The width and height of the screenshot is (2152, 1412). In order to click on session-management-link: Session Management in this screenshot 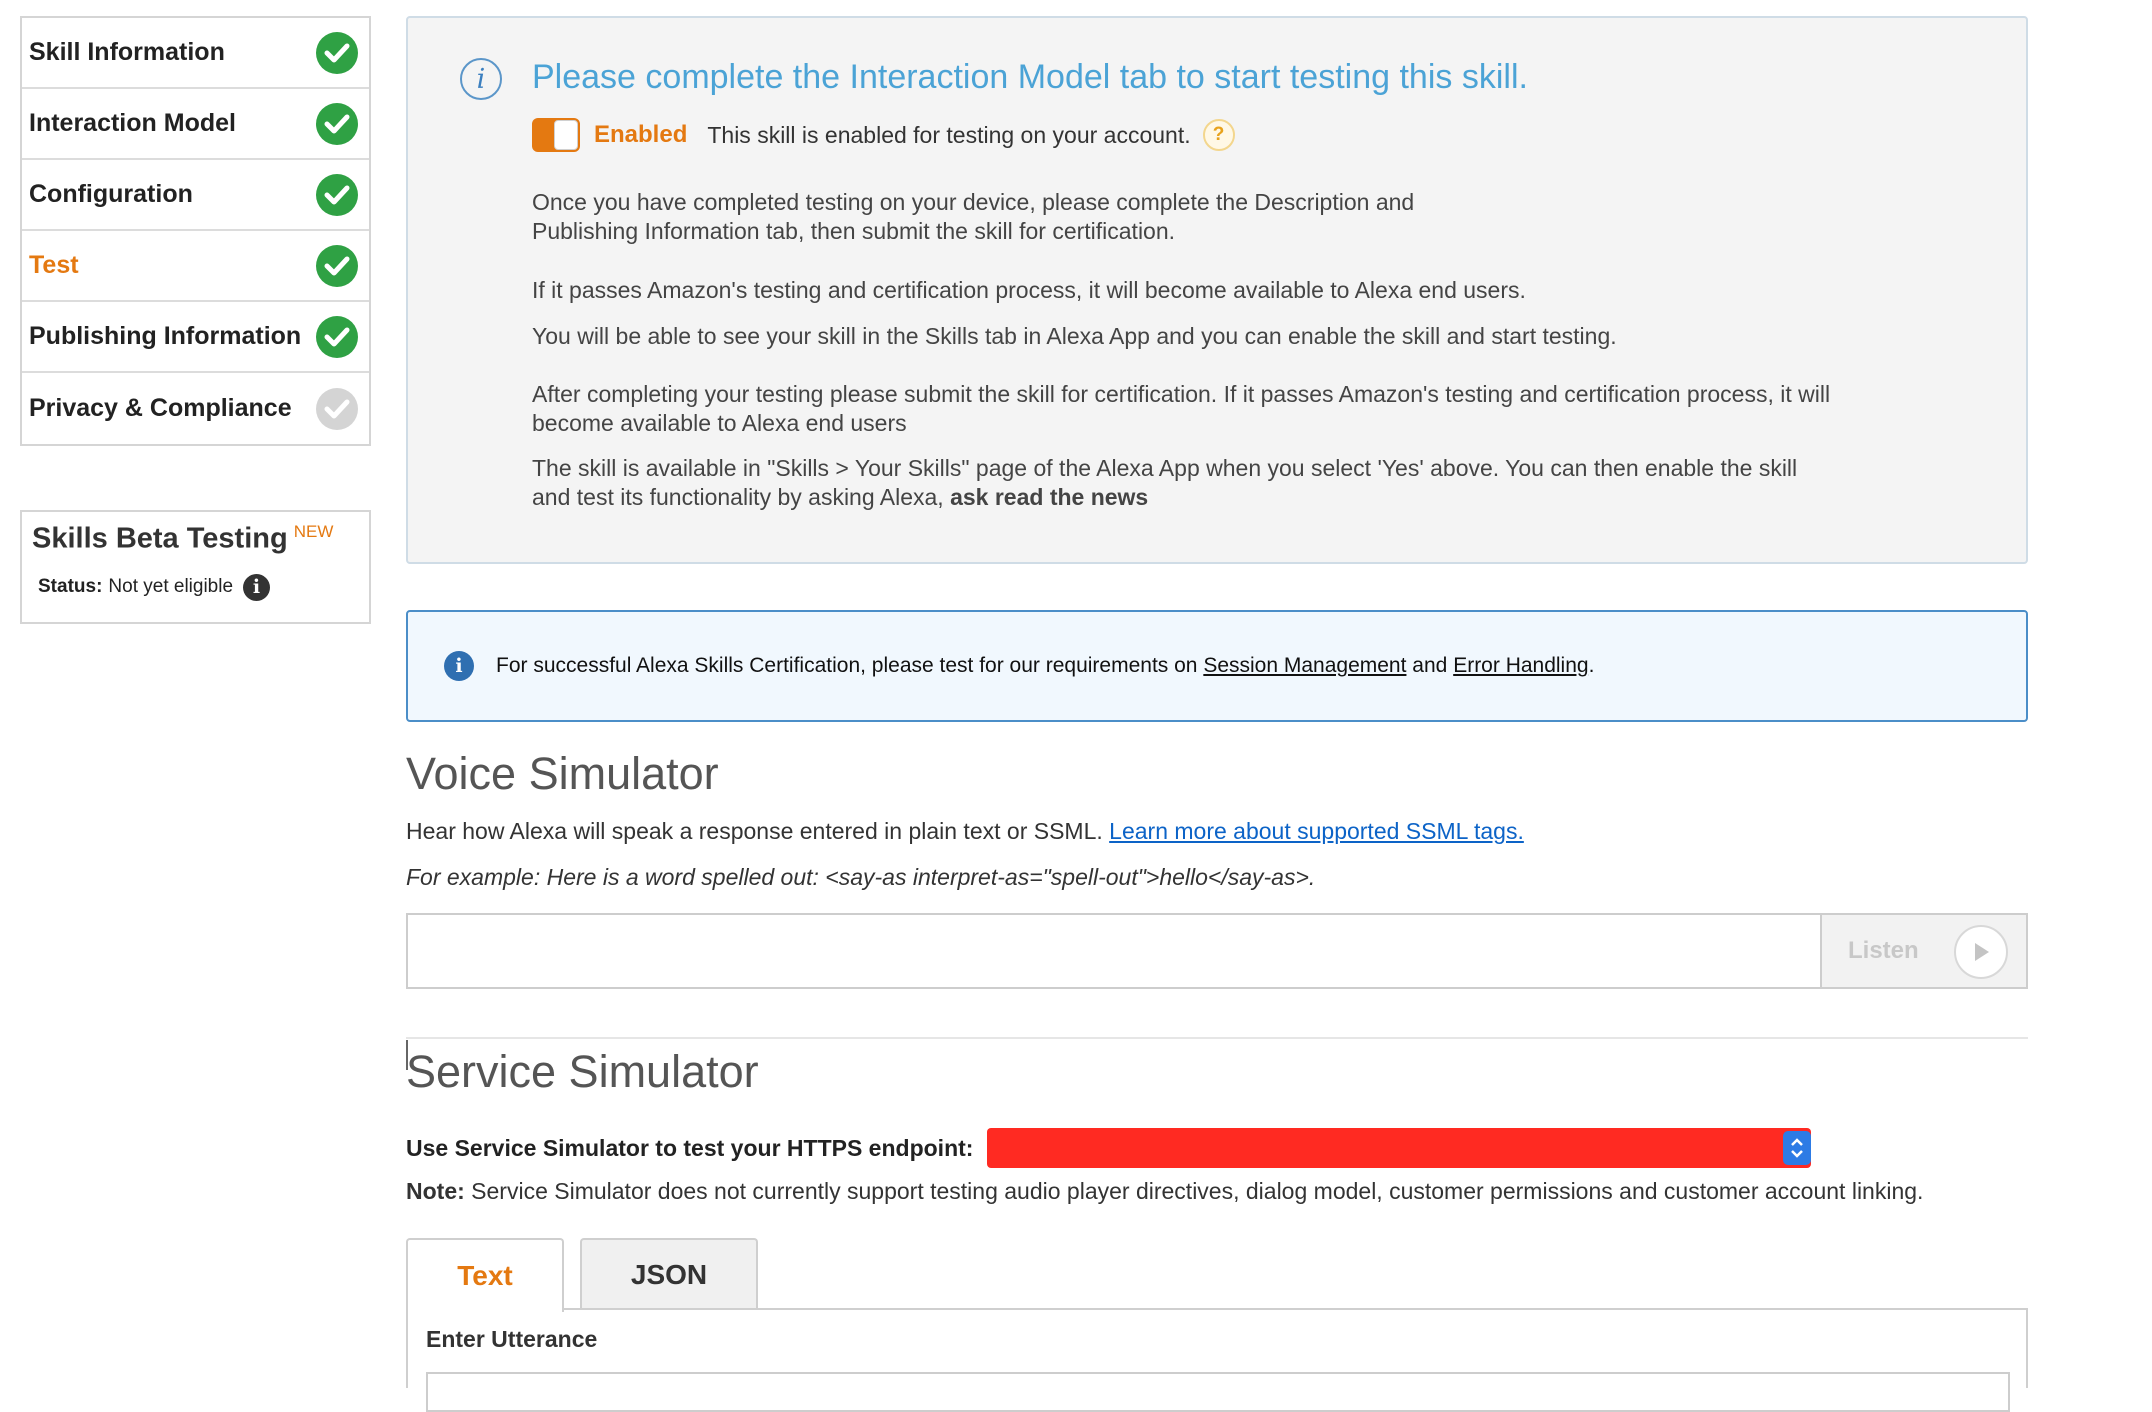, I will do `click(1304, 666)`.